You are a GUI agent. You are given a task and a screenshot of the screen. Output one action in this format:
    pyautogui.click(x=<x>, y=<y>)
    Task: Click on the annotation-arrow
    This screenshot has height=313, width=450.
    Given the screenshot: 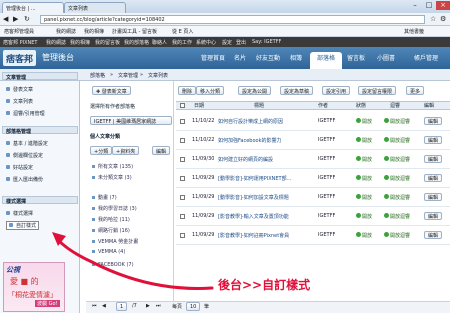 What is the action you would take?
    pyautogui.click(x=133, y=261)
    